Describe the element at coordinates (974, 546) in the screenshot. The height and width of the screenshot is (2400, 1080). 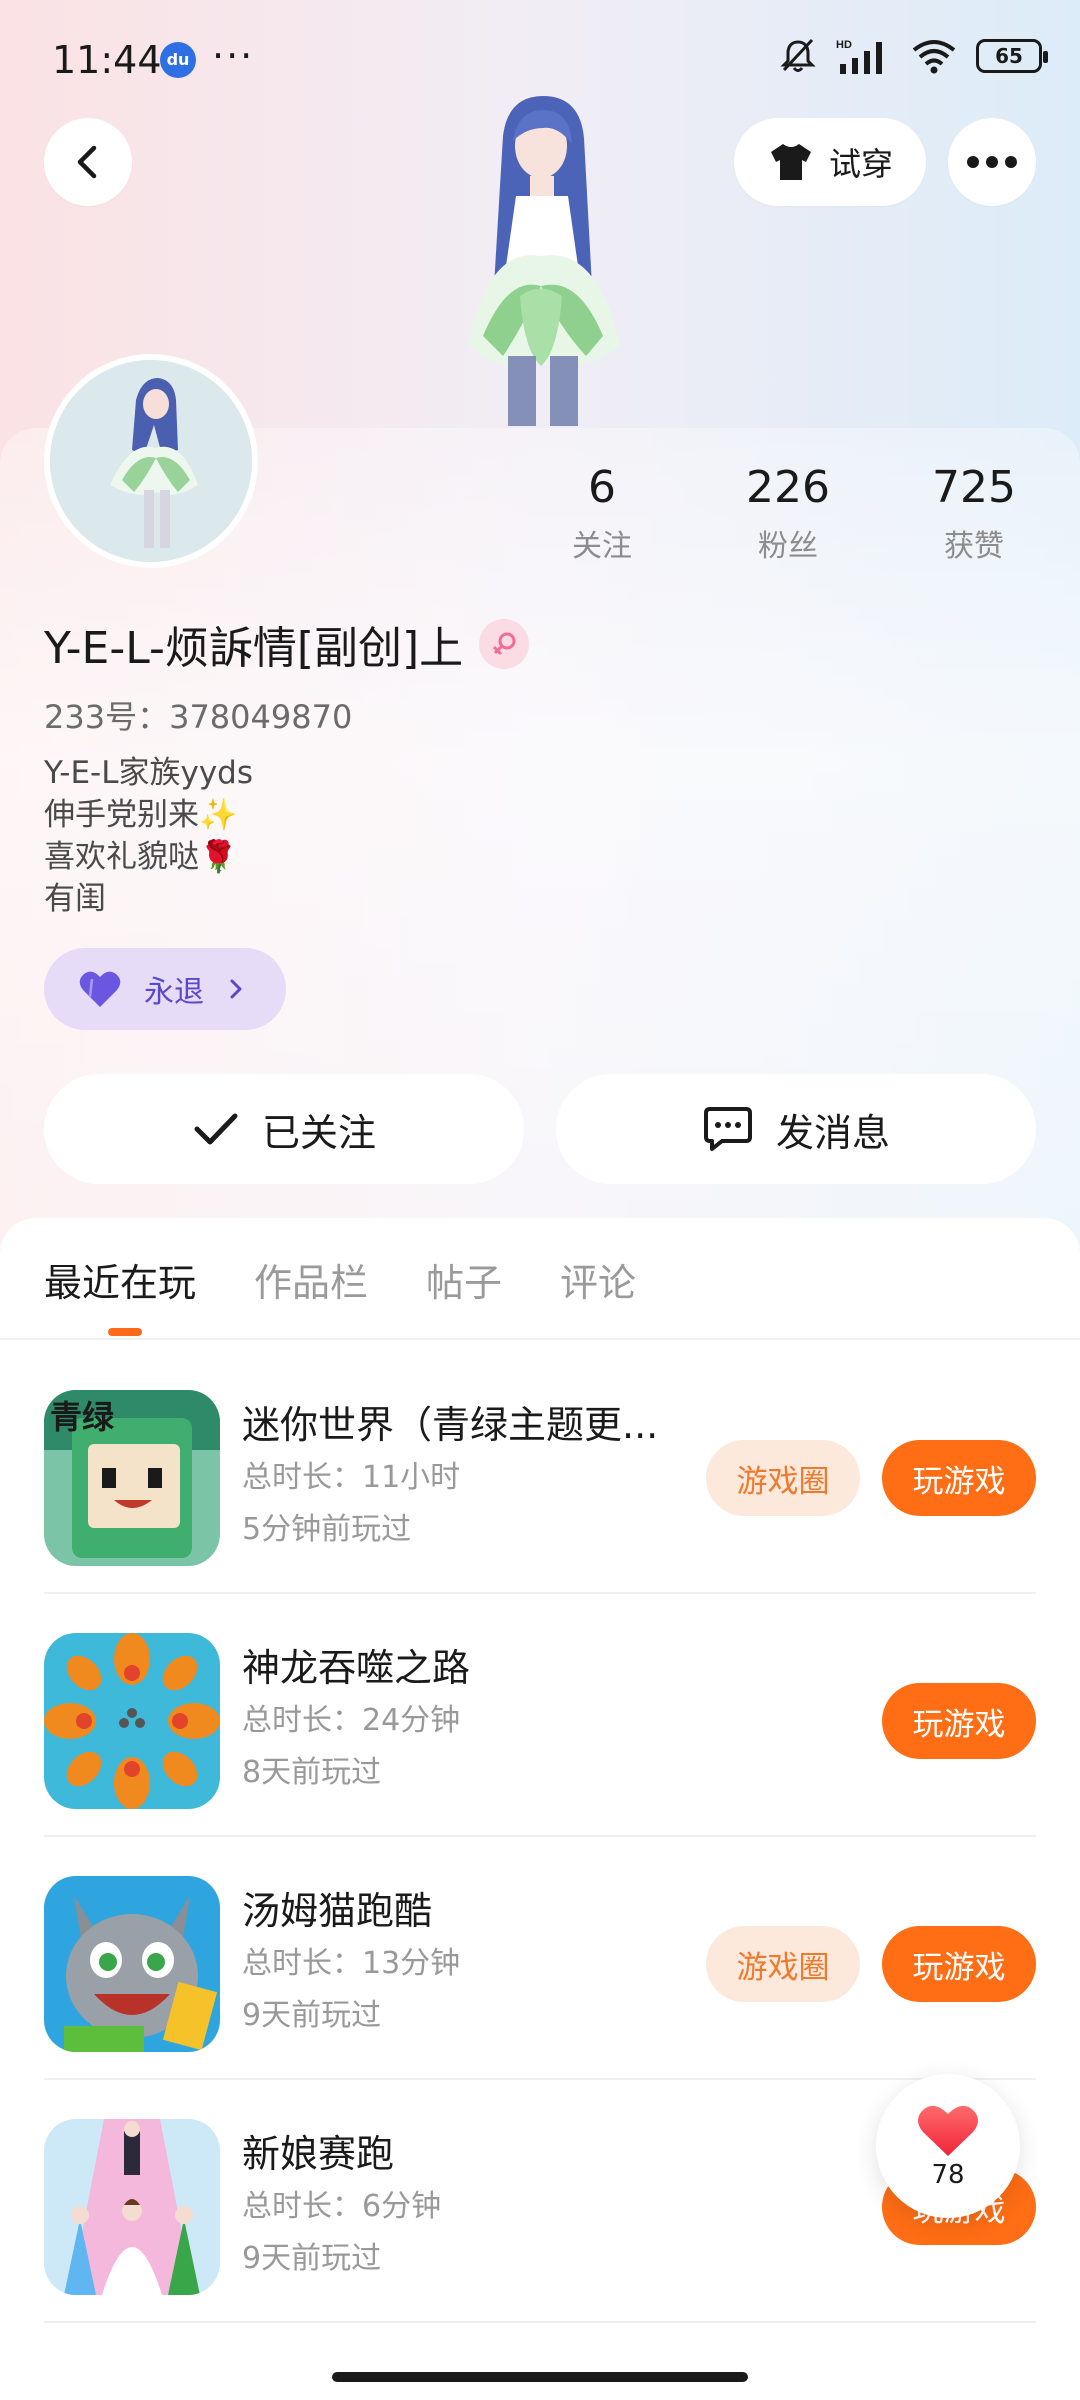
I see `stat-likes-label: 获赞` at that location.